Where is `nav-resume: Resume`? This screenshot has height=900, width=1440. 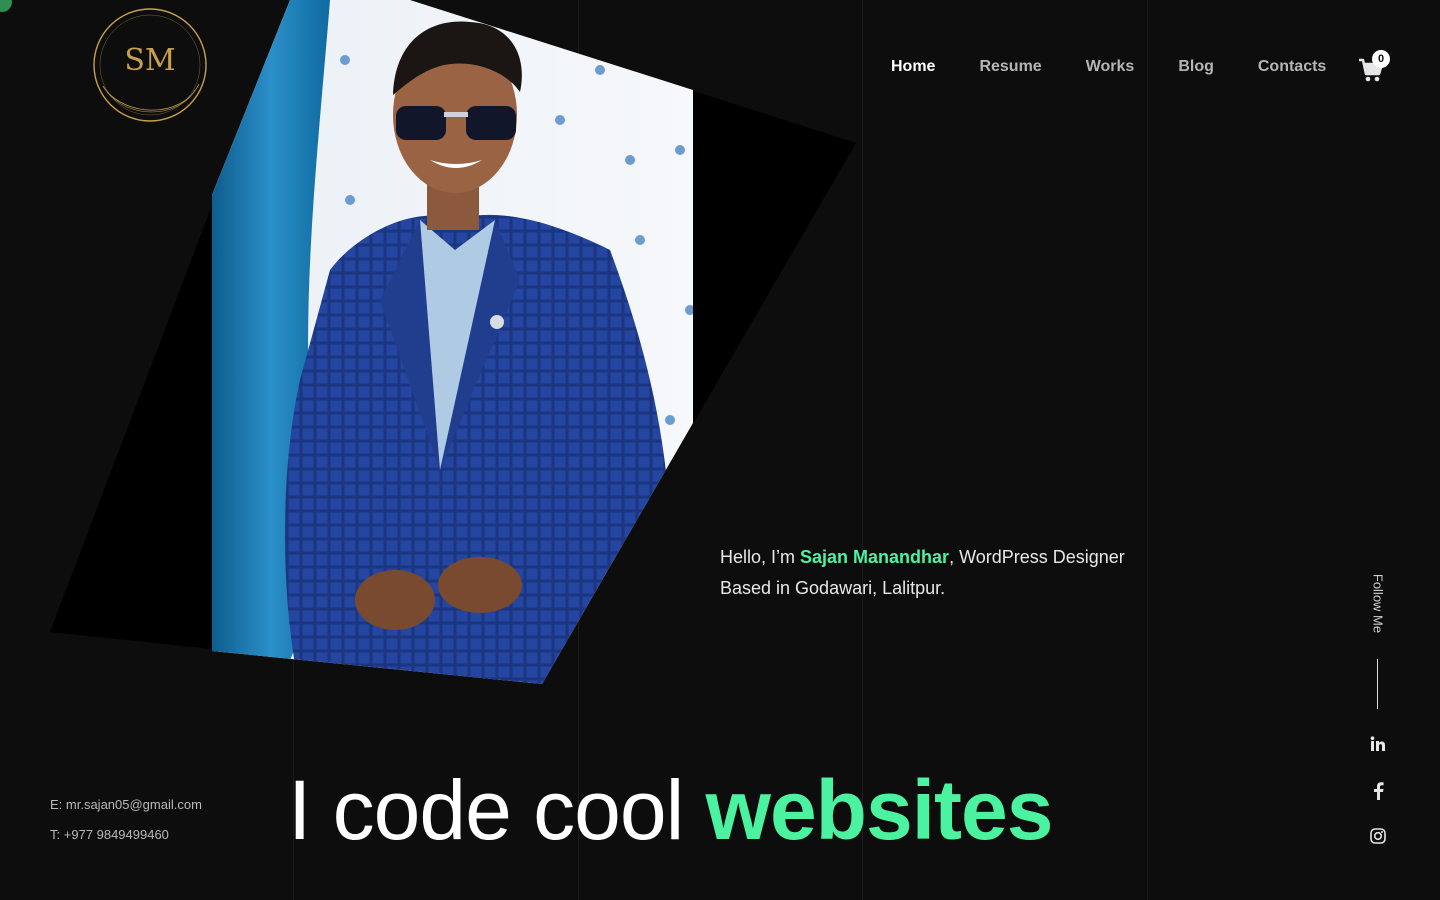
nav-resume: Resume is located at coordinates (1010, 67).